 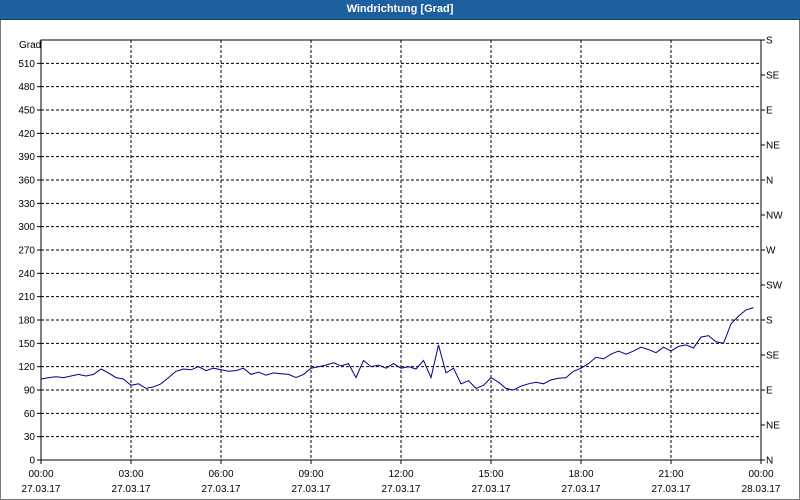 What do you see at coordinates (26, 111) in the screenshot?
I see `y-tick-label-15: 450` at bounding box center [26, 111].